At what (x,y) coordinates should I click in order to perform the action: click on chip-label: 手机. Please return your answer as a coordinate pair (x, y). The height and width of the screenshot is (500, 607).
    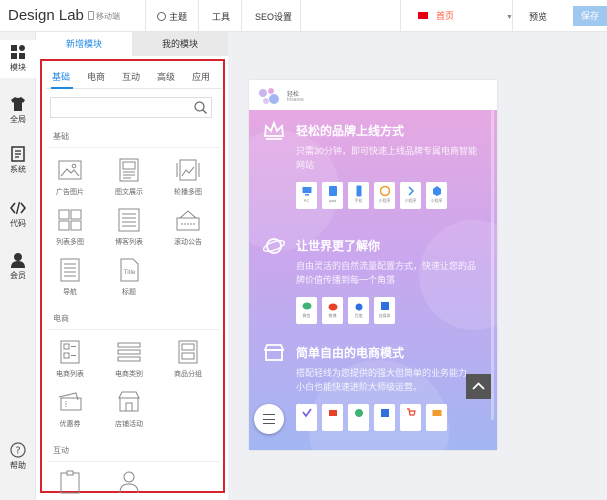
    Looking at the image, I should click on (358, 200).